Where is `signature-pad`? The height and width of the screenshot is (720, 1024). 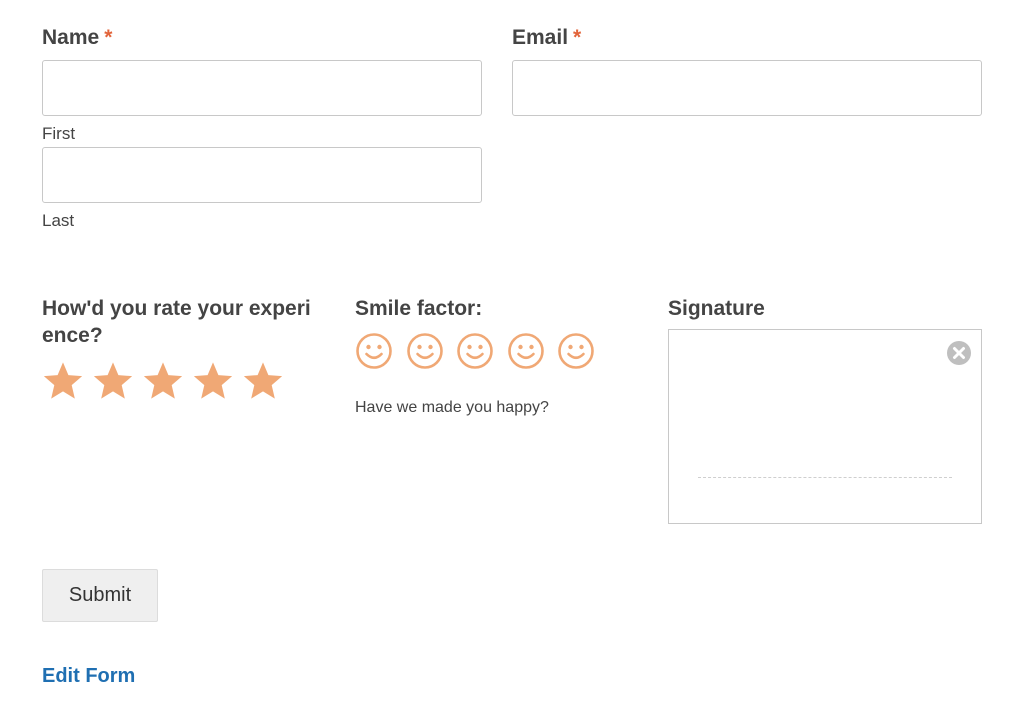
signature-pad is located at coordinates (825, 426).